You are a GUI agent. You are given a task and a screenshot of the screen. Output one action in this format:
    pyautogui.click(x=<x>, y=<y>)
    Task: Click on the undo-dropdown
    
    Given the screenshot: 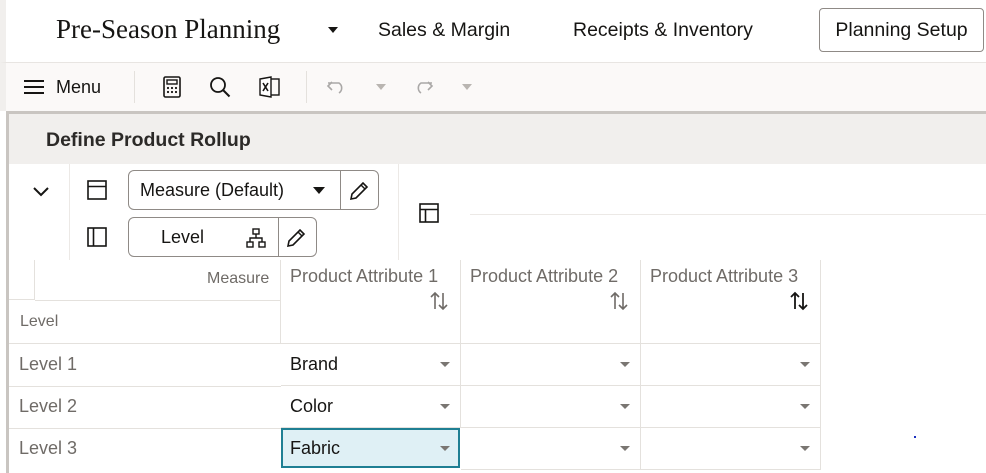 What is the action you would take?
    pyautogui.click(x=381, y=87)
    